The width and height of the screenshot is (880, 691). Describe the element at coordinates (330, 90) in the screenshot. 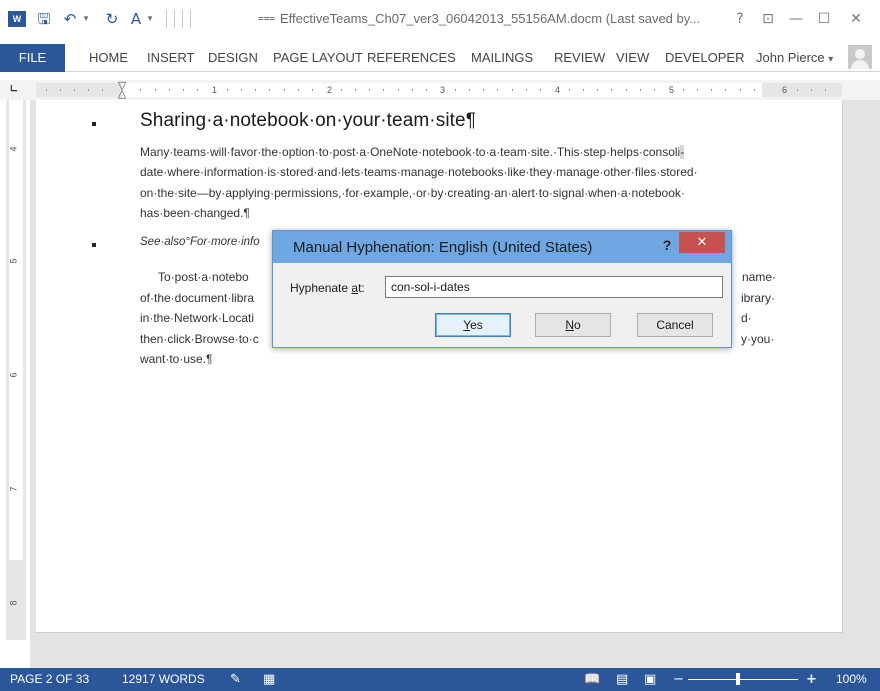

I see `ruler-number: 2` at that location.